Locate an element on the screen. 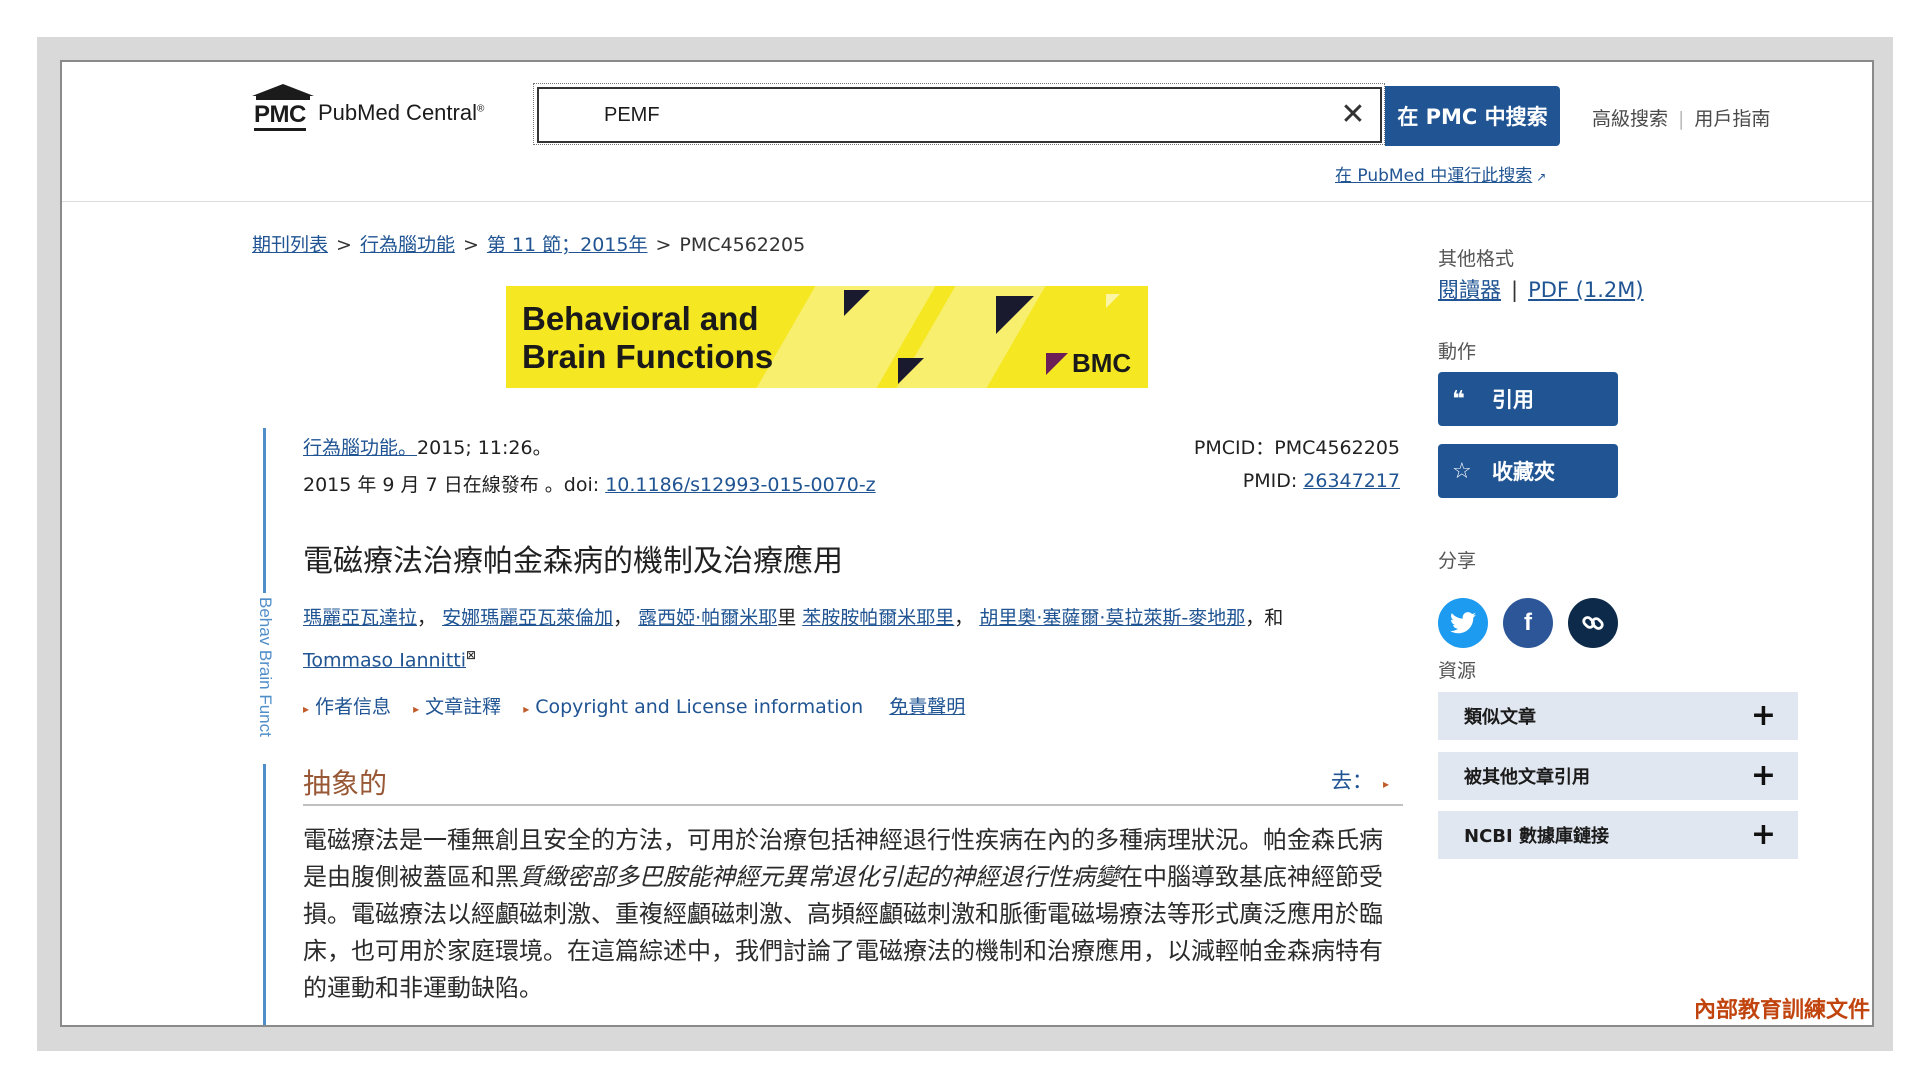  pmc-logo-brand: PubMed Central® is located at coordinates (401, 112).